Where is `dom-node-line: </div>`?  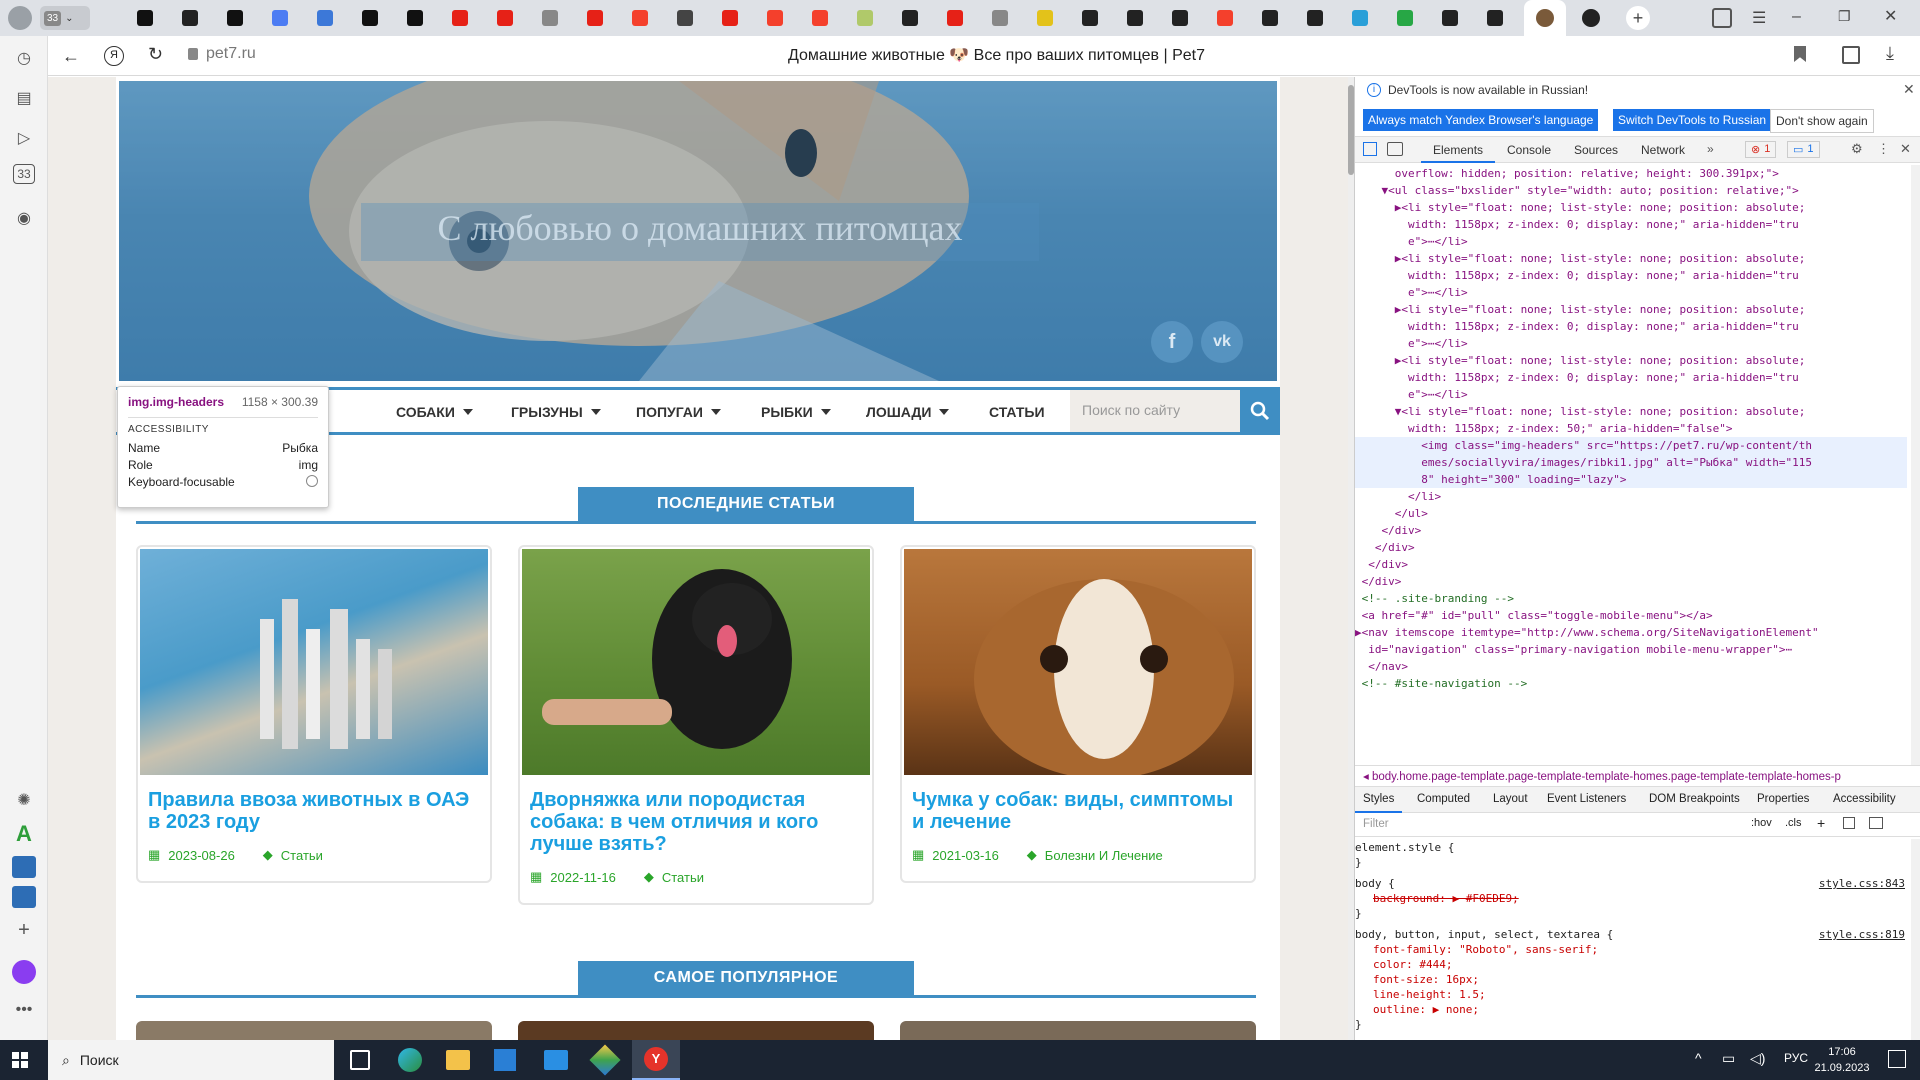 dom-node-line: </div> is located at coordinates (1631, 530).